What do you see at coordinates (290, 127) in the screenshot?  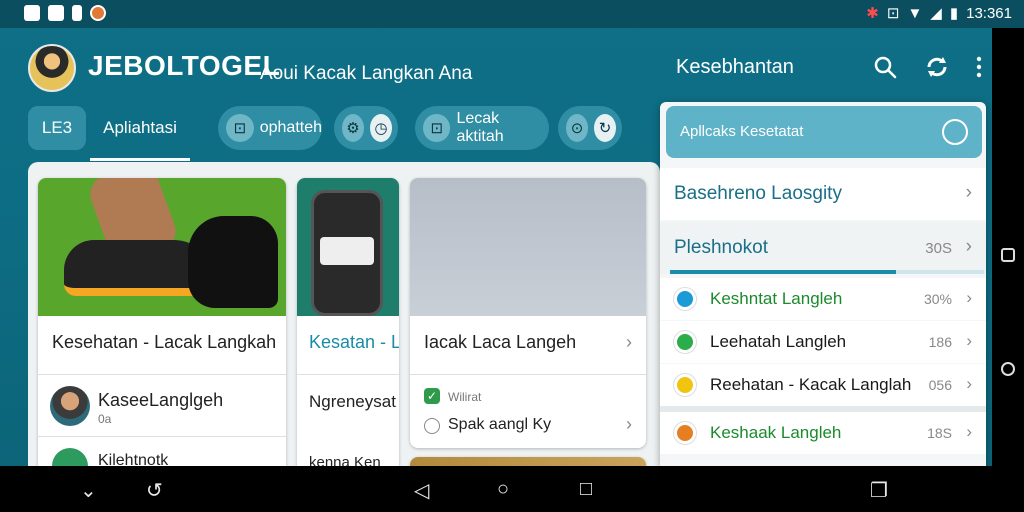 I see `tab-label: ophatteh` at bounding box center [290, 127].